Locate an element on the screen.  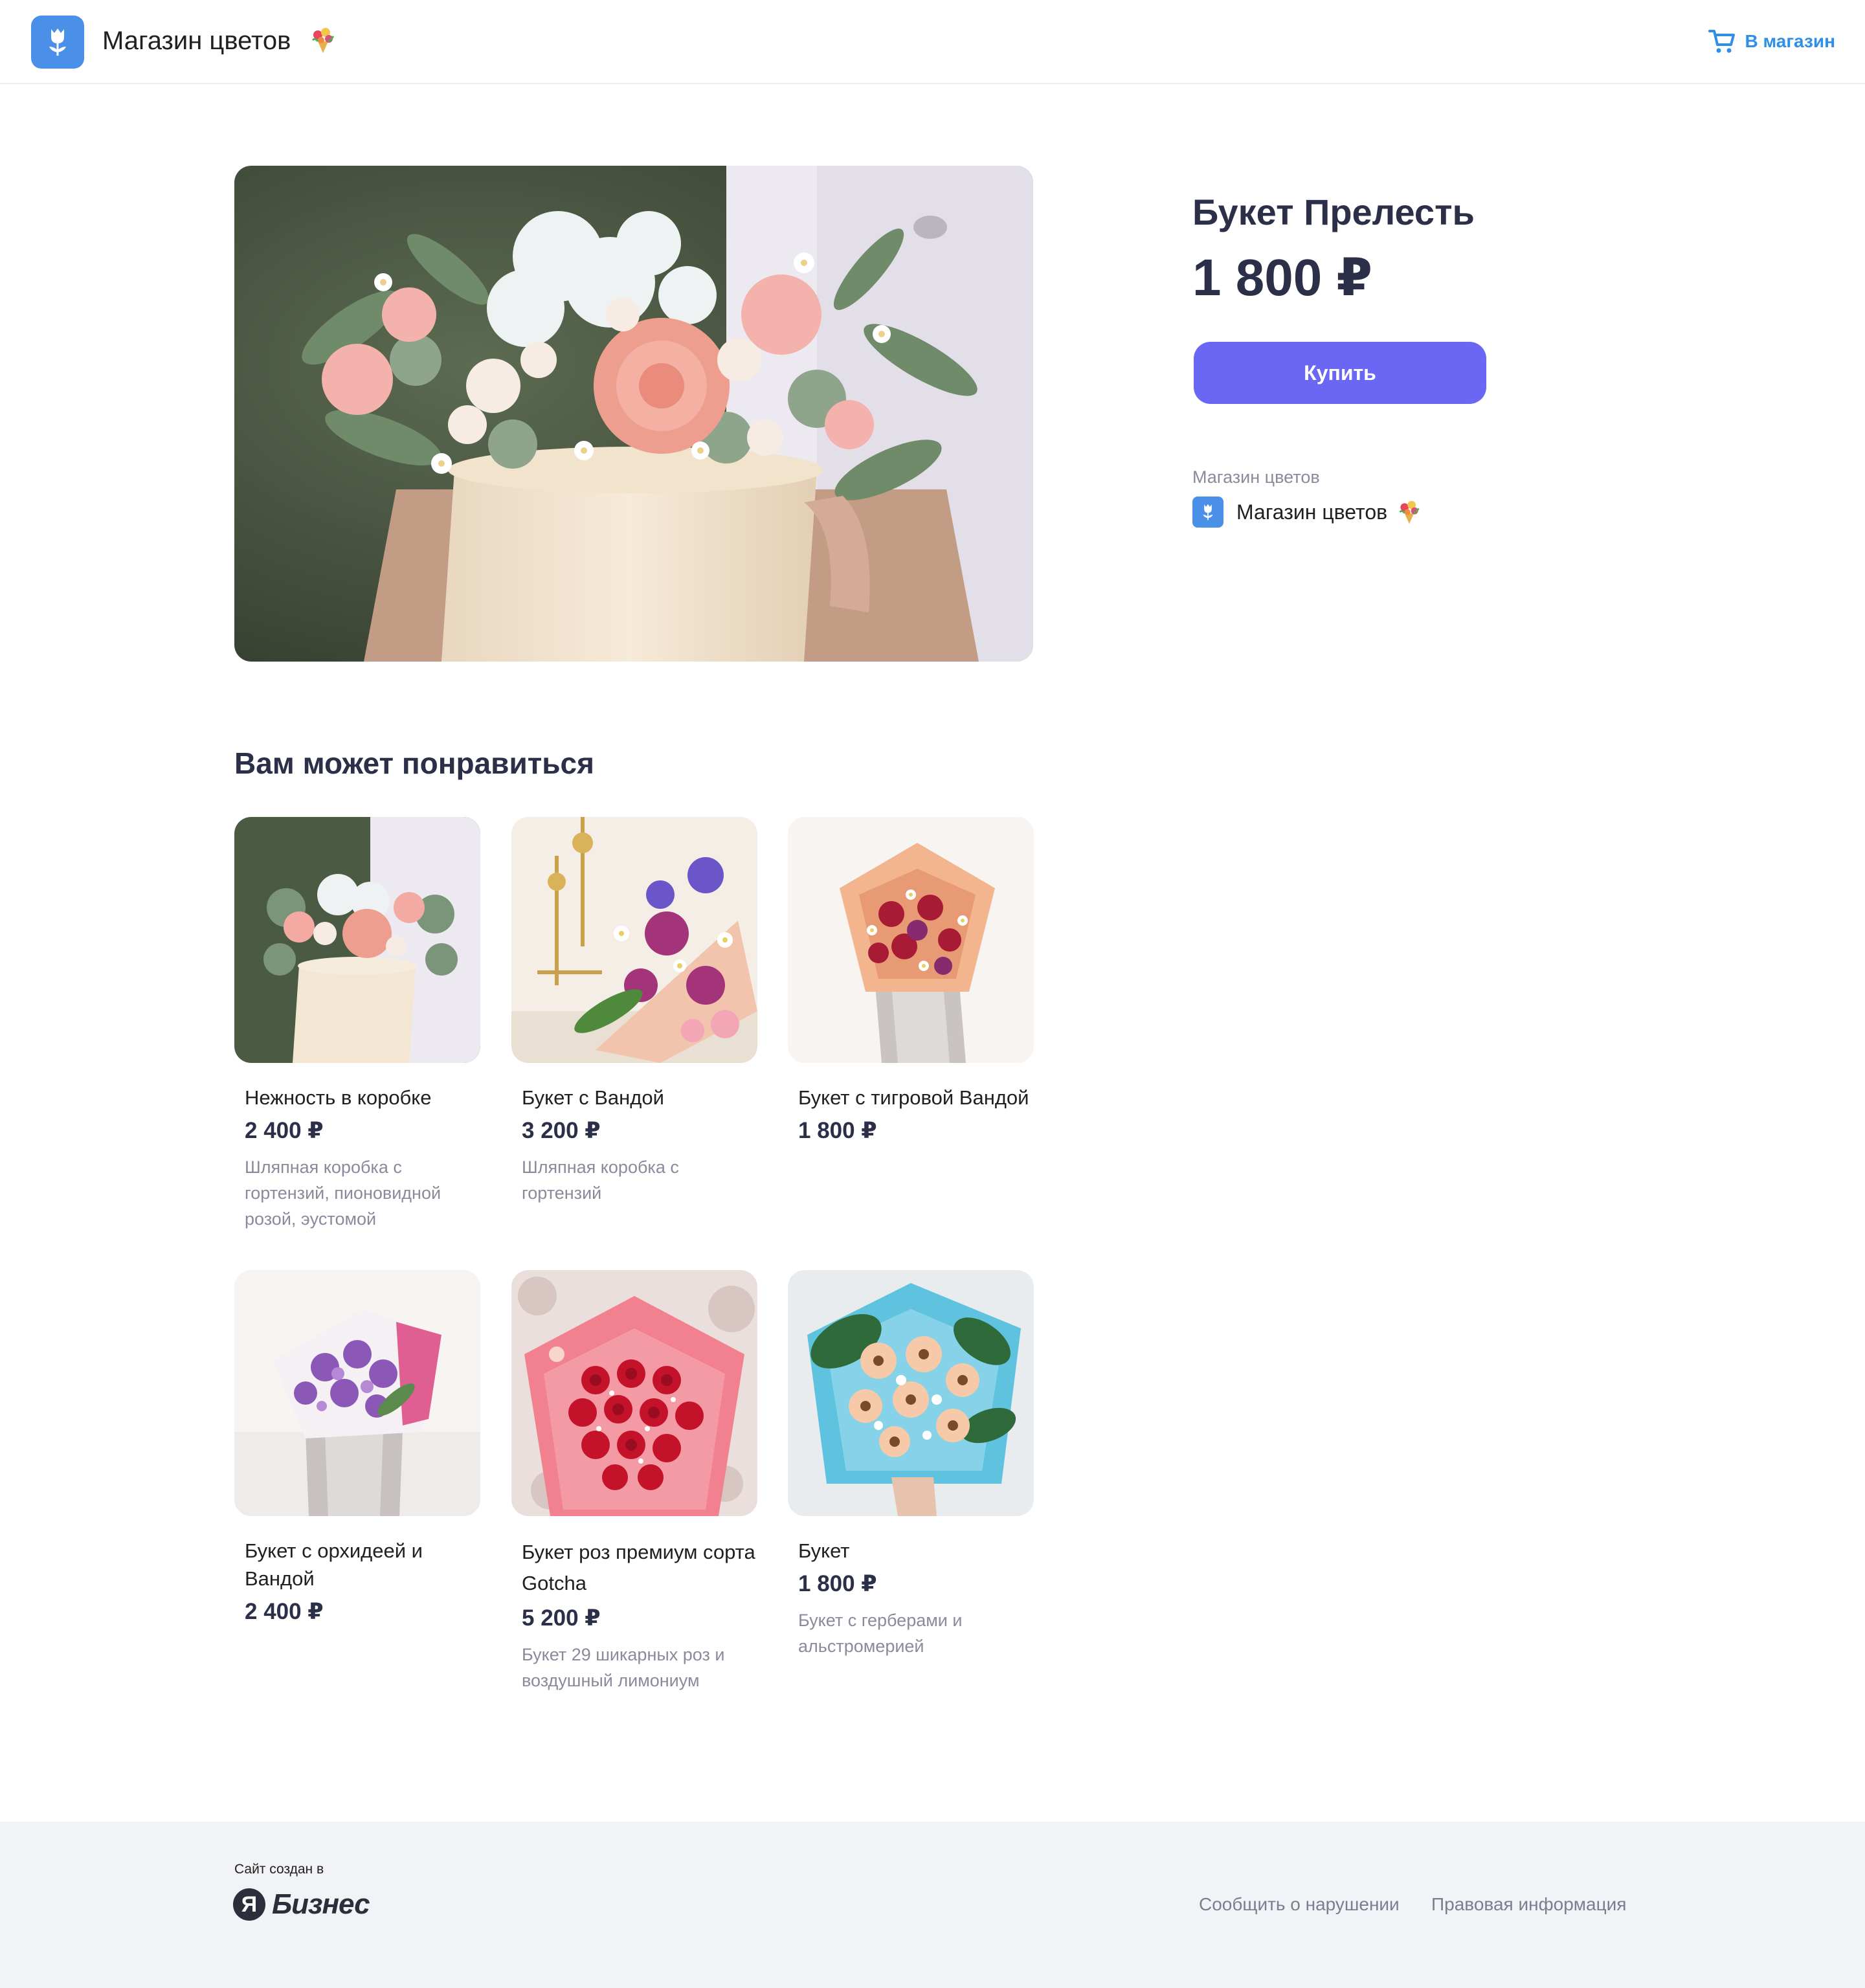
product-card-description: Шляпная коробка с гортензий is located at coordinates (601, 1180).